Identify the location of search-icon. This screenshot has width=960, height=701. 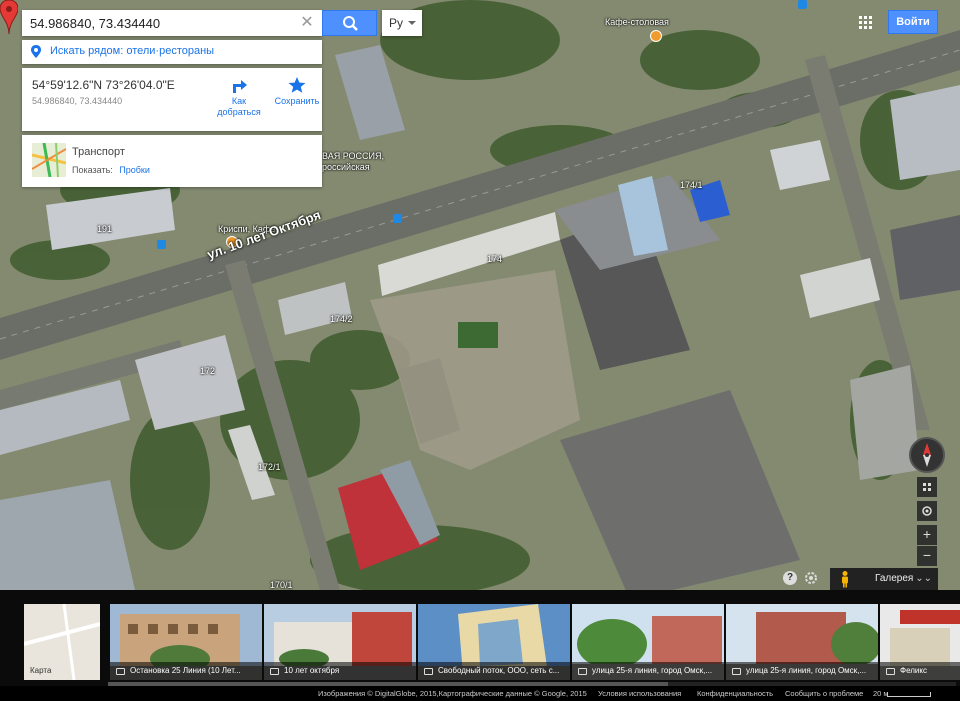
(350, 23).